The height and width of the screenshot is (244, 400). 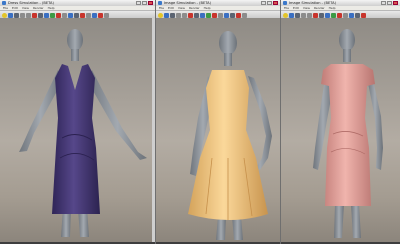 I want to click on v-neck-dress, so click(x=76, y=139).